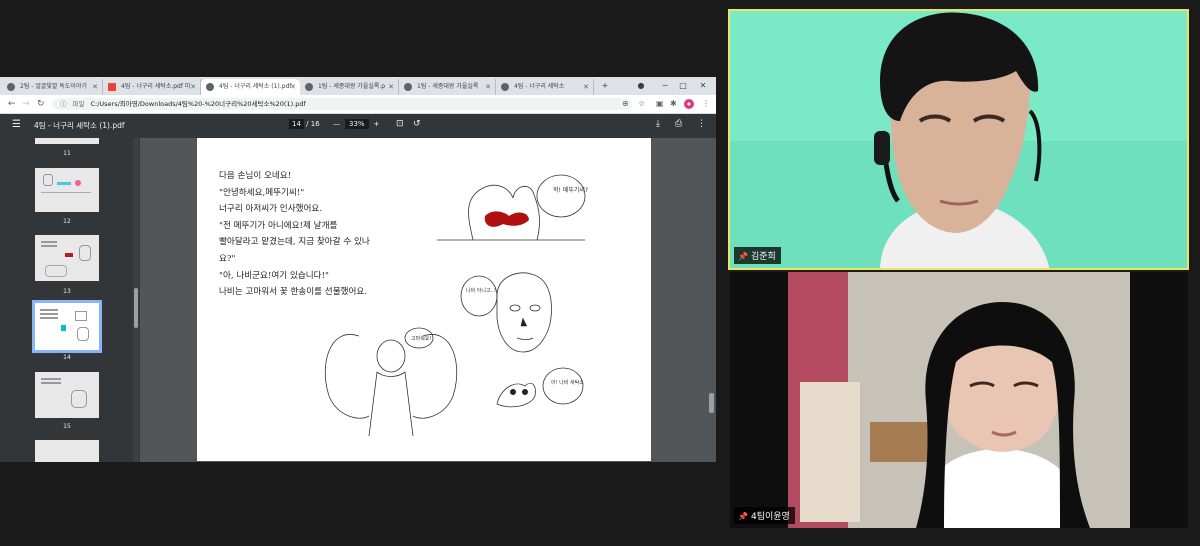 The height and width of the screenshot is (546, 1200). What do you see at coordinates (67, 426) in the screenshot?
I see `thumbnail-label: 15` at bounding box center [67, 426].